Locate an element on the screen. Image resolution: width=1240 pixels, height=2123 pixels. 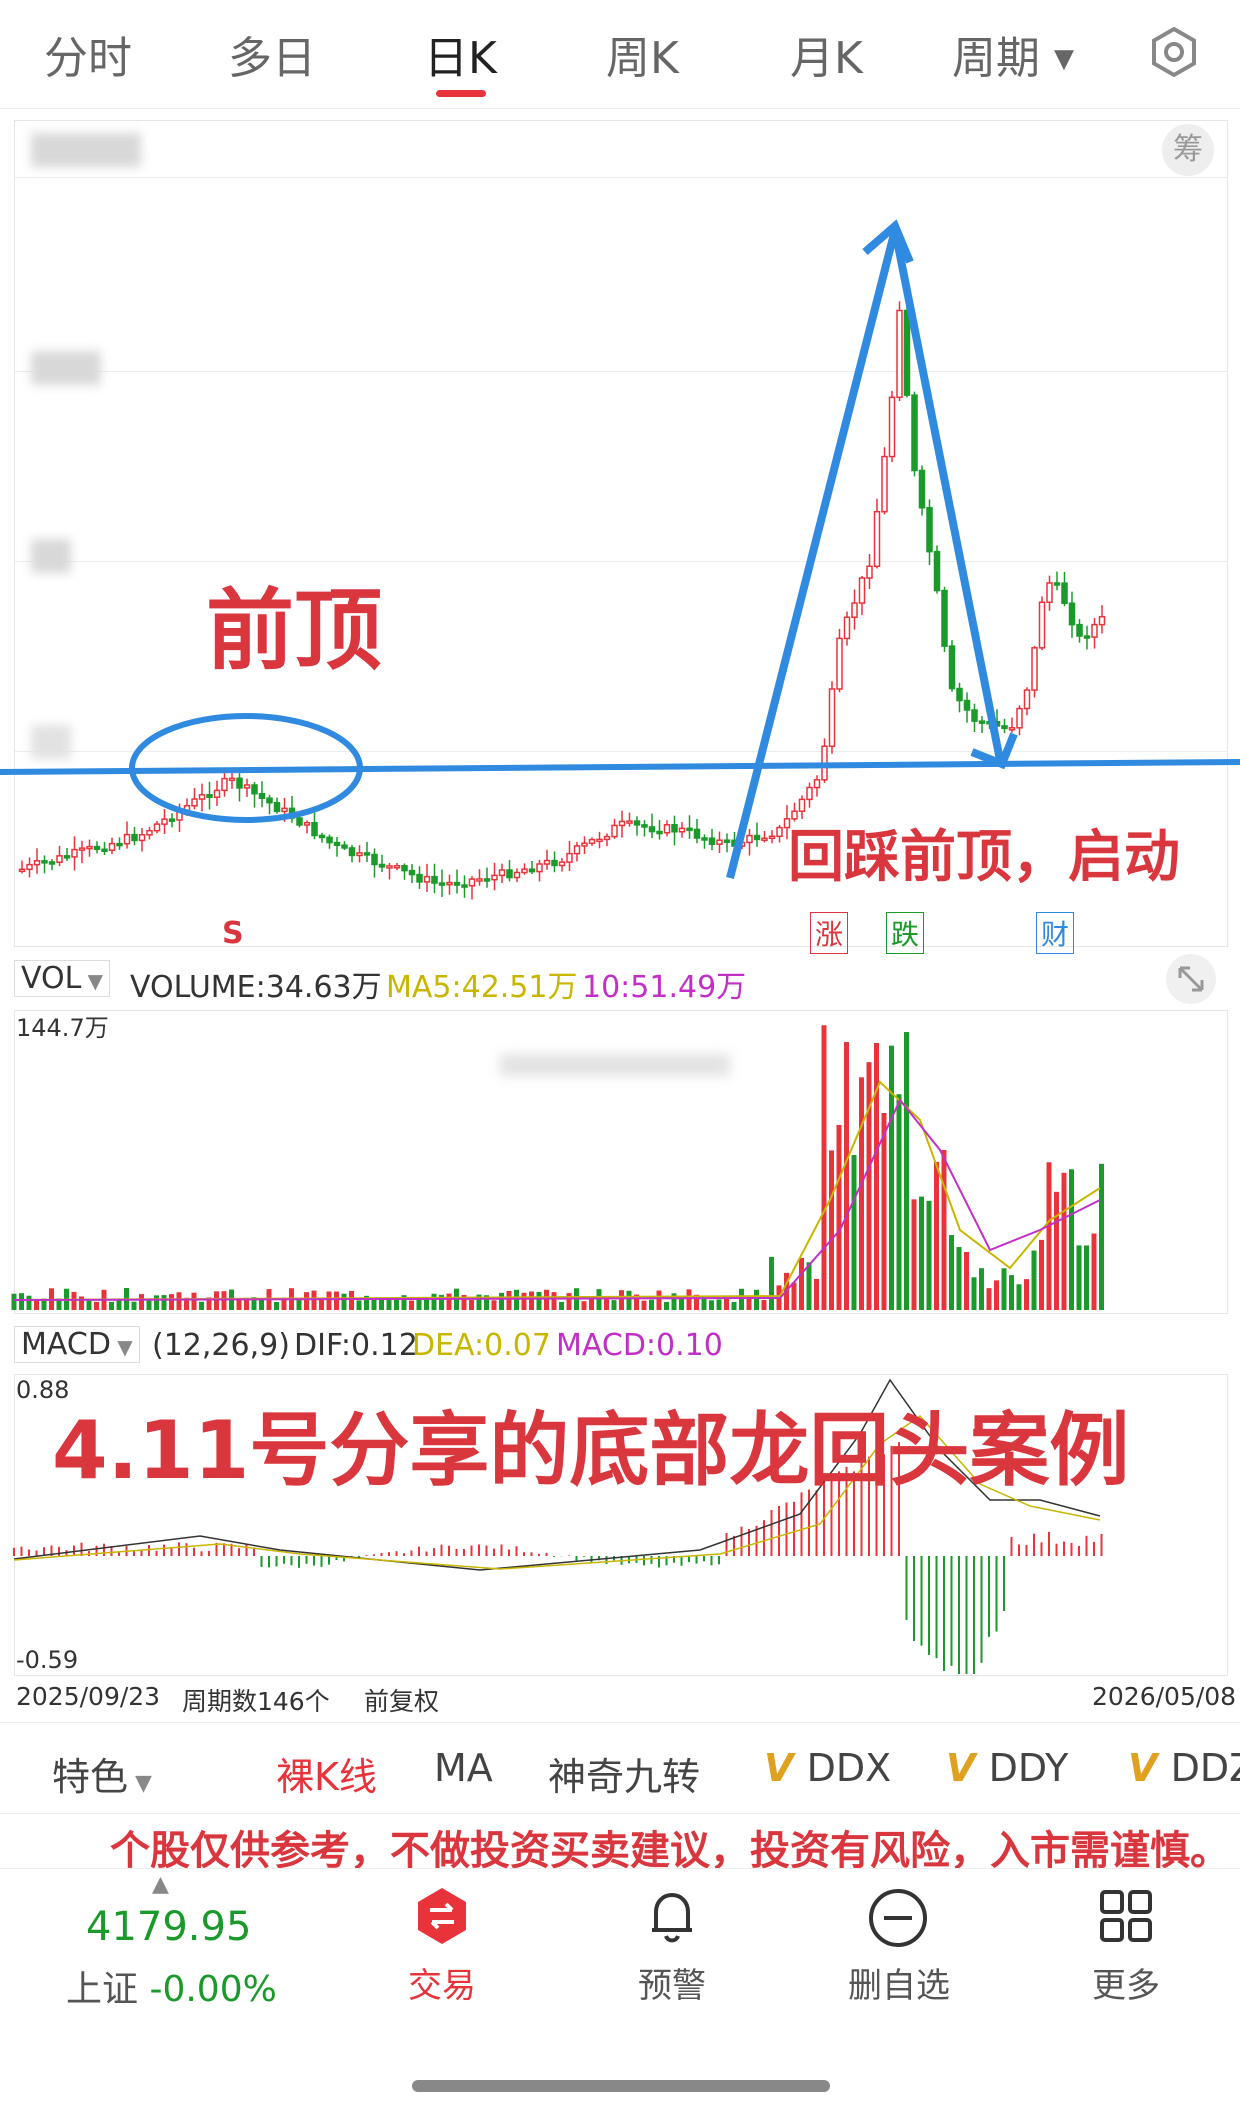
nav-remove-watchlist: 删自选 is located at coordinates (899, 1982).